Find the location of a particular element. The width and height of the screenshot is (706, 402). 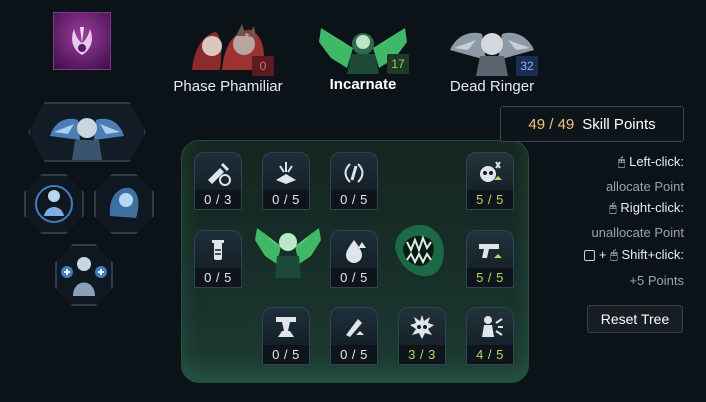

skill-rank: 3 / 3 is located at coordinates (422, 355).